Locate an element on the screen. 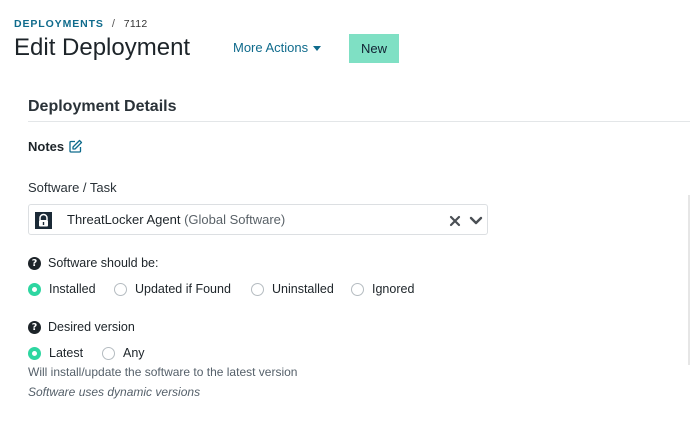 The width and height of the screenshot is (690, 430). new-button: New is located at coordinates (374, 48).